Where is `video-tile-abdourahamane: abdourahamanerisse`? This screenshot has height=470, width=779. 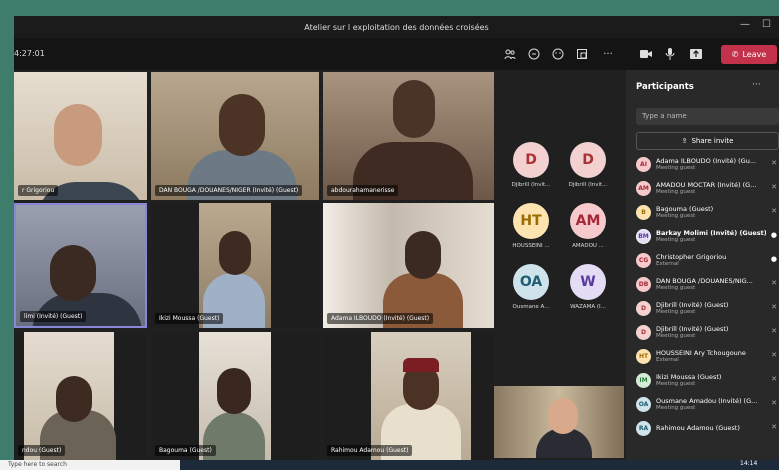 video-tile-abdourahamane: abdourahamanerisse is located at coordinates (408, 136).